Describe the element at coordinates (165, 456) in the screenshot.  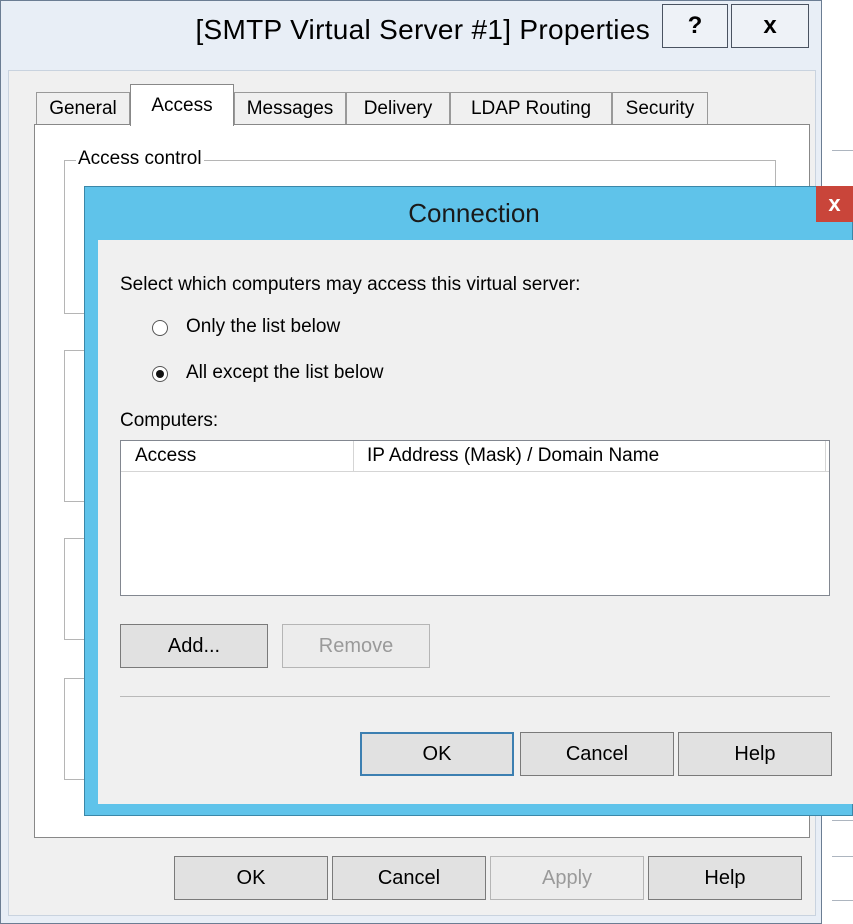
I see `column-header-access: Access` at that location.